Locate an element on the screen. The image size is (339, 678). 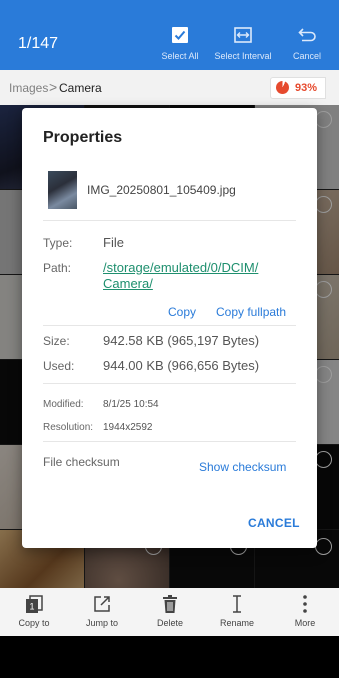
rename-cursor-icon is located at coordinates (237, 604).